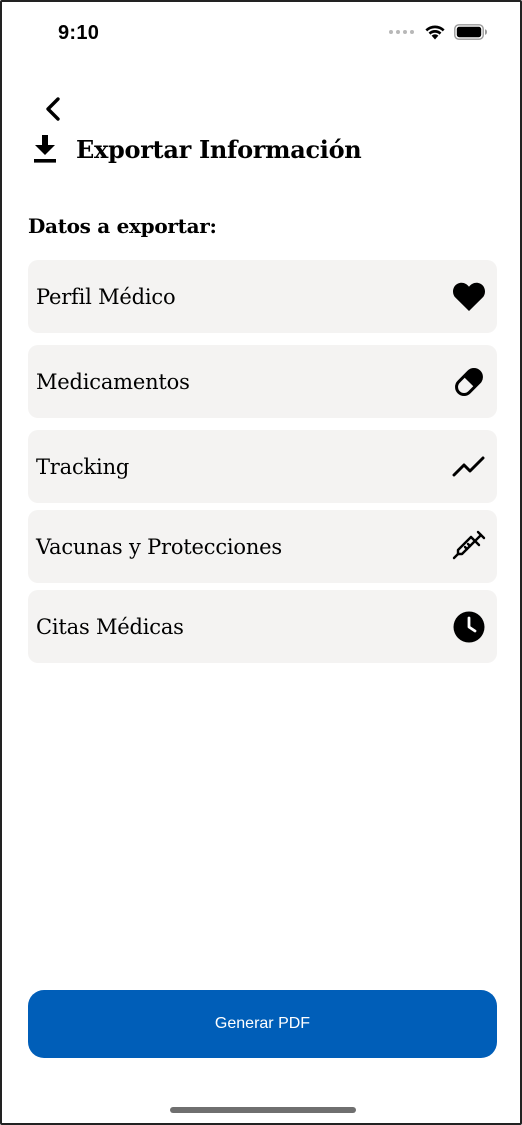 Image resolution: width=522 pixels, height=1125 pixels. Describe the element at coordinates (469, 627) in the screenshot. I see `clock-icon` at that location.